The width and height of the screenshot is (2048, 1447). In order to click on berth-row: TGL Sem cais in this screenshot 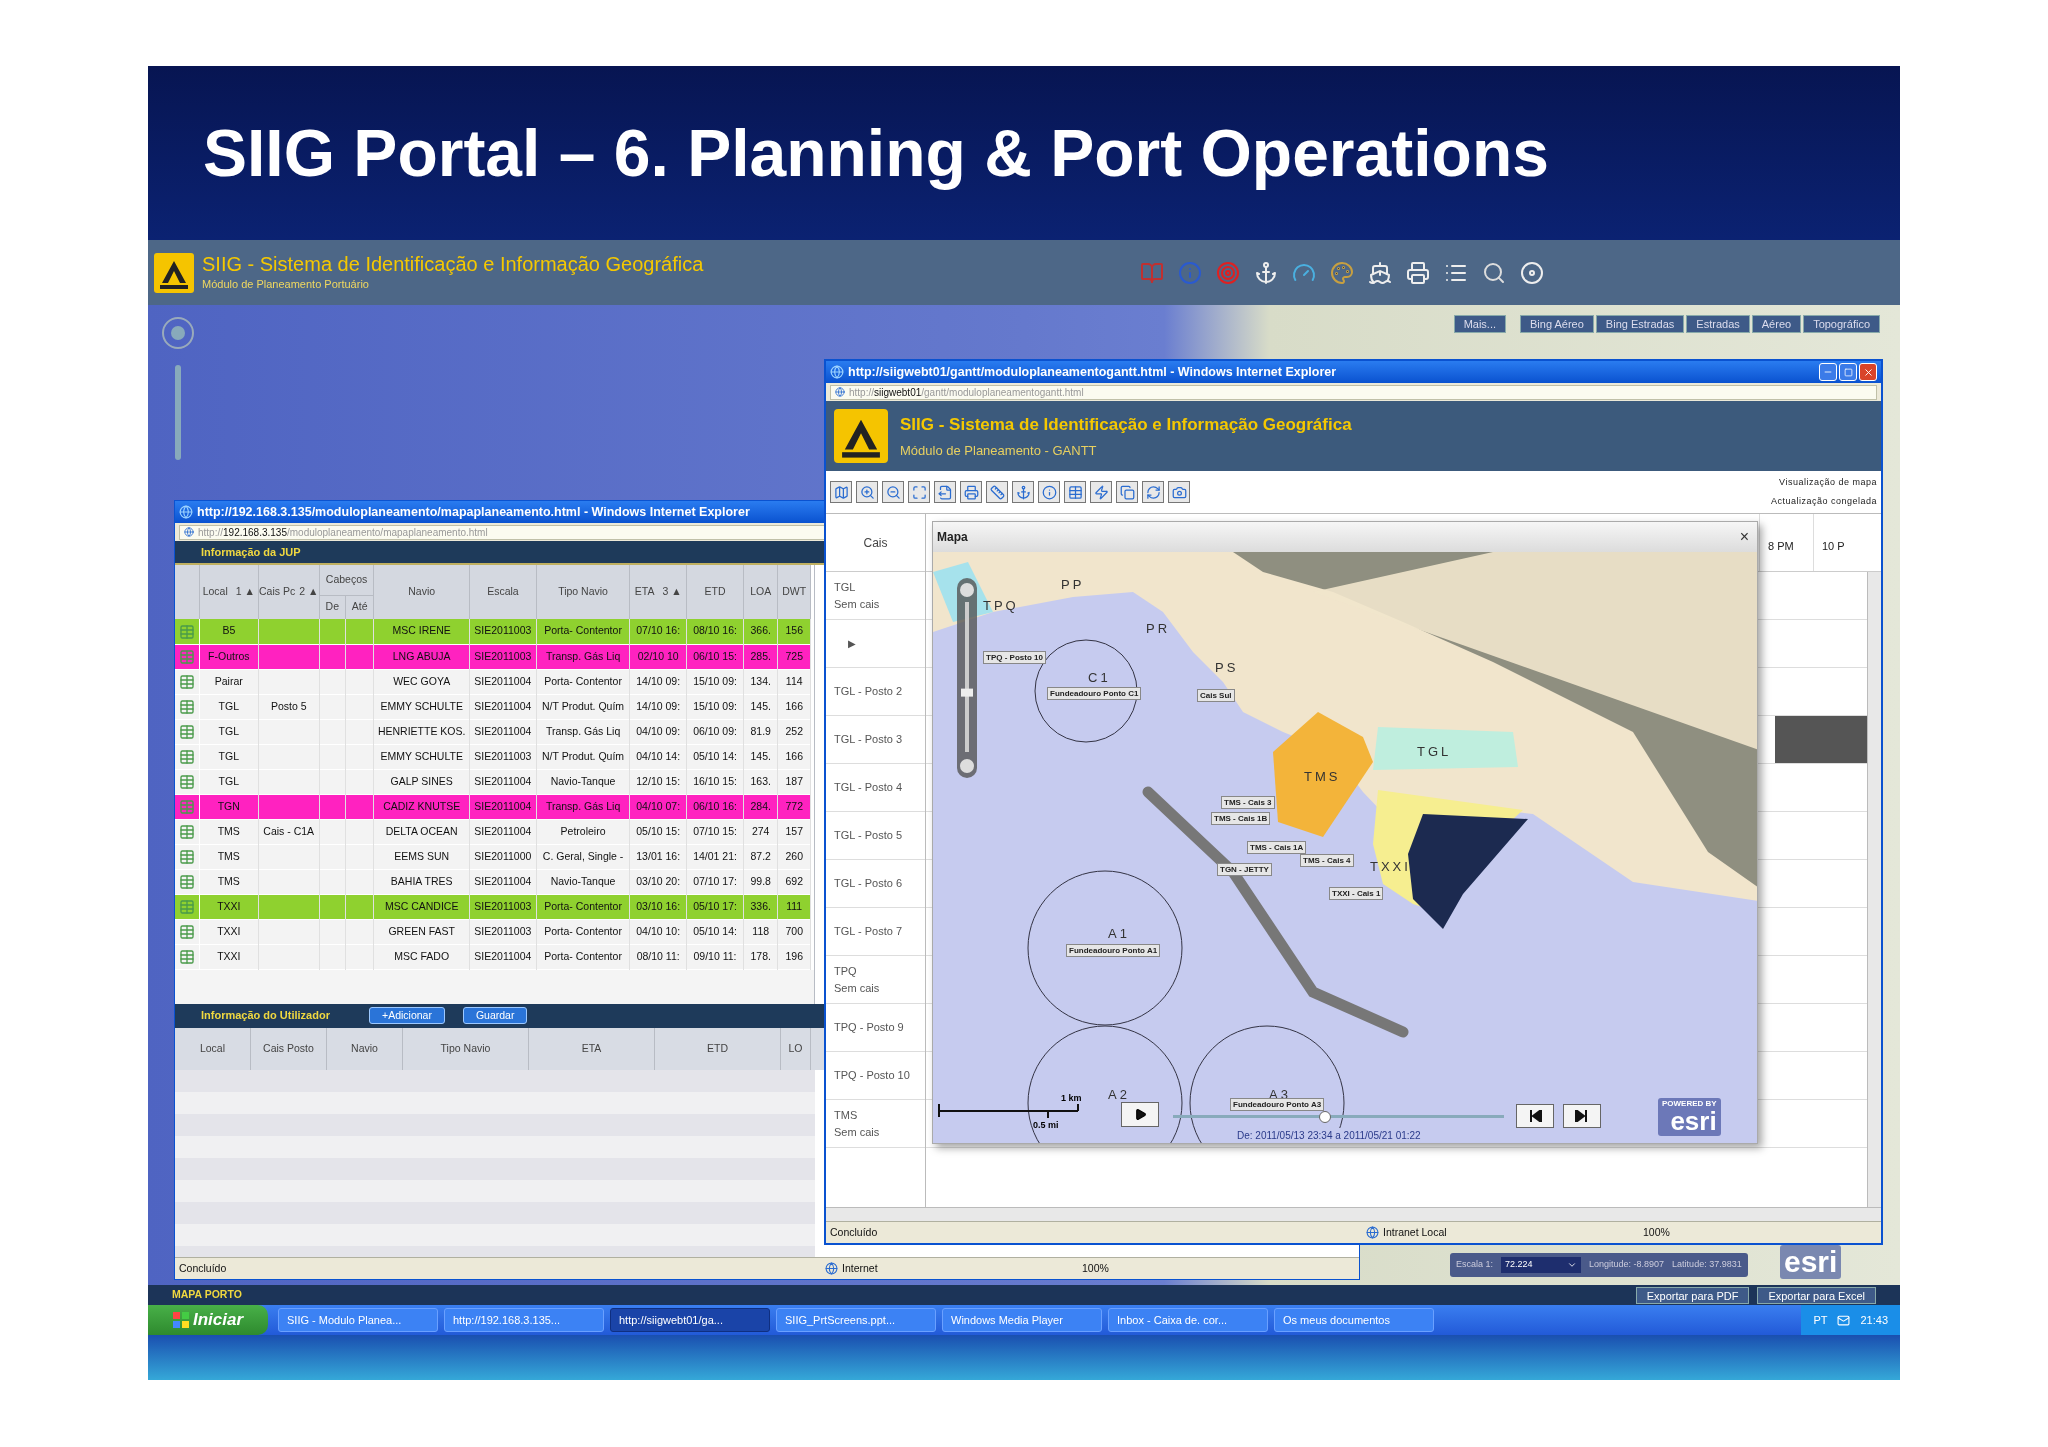, I will do `click(875, 596)`.